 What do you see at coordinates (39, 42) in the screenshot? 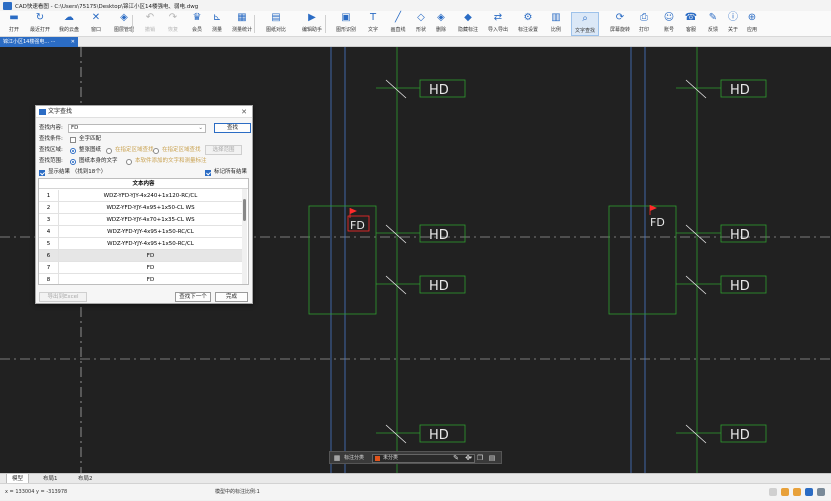
I see `document-tab: 锦江小区14楼强电... ··· ✕` at bounding box center [39, 42].